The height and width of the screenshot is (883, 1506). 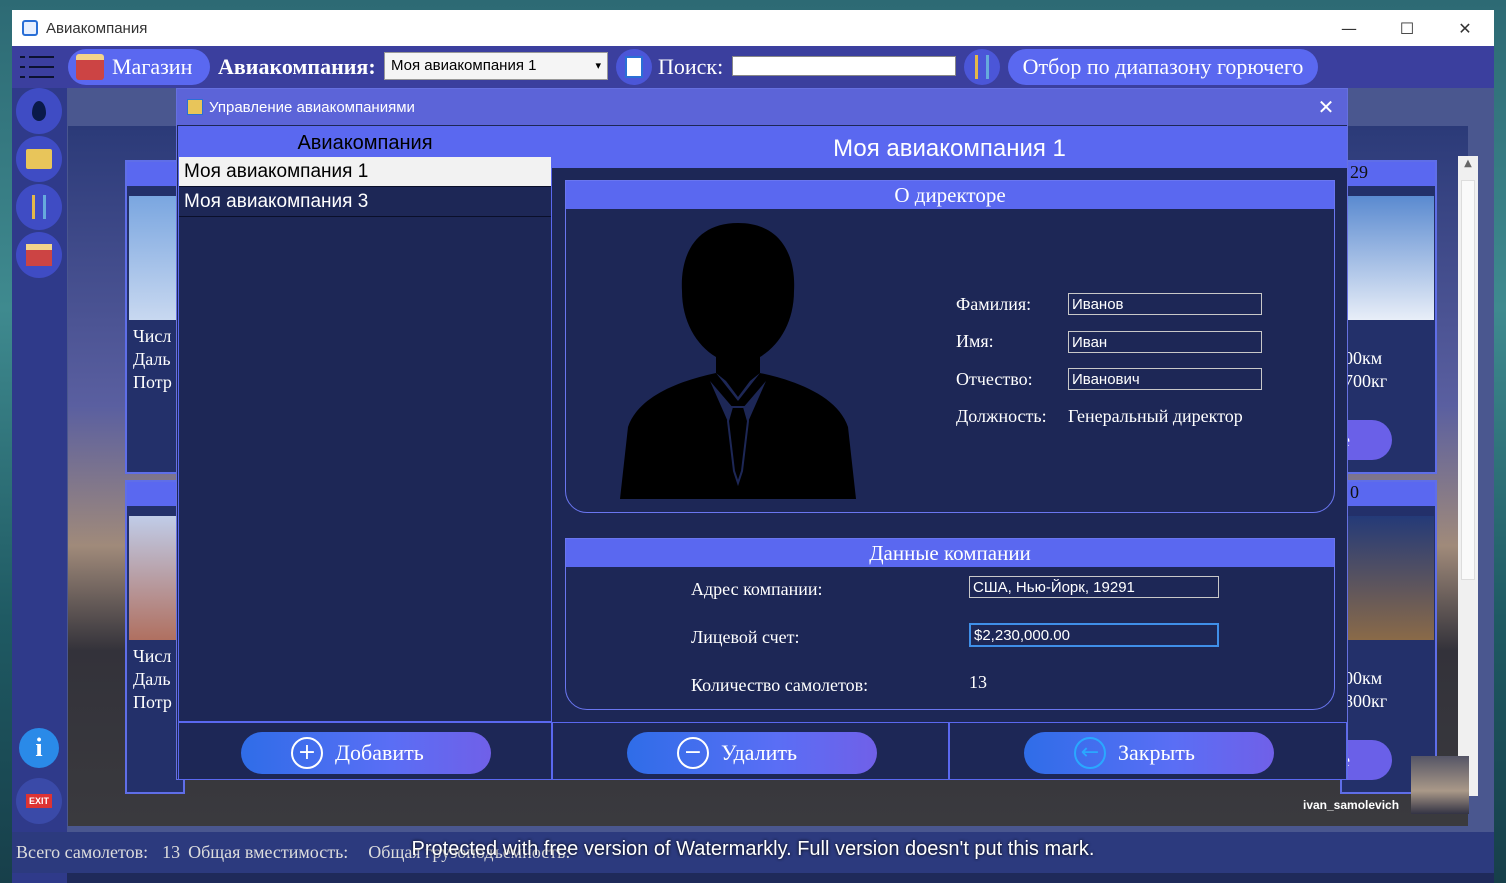 I want to click on minimize-button: —, so click(x=1349, y=28).